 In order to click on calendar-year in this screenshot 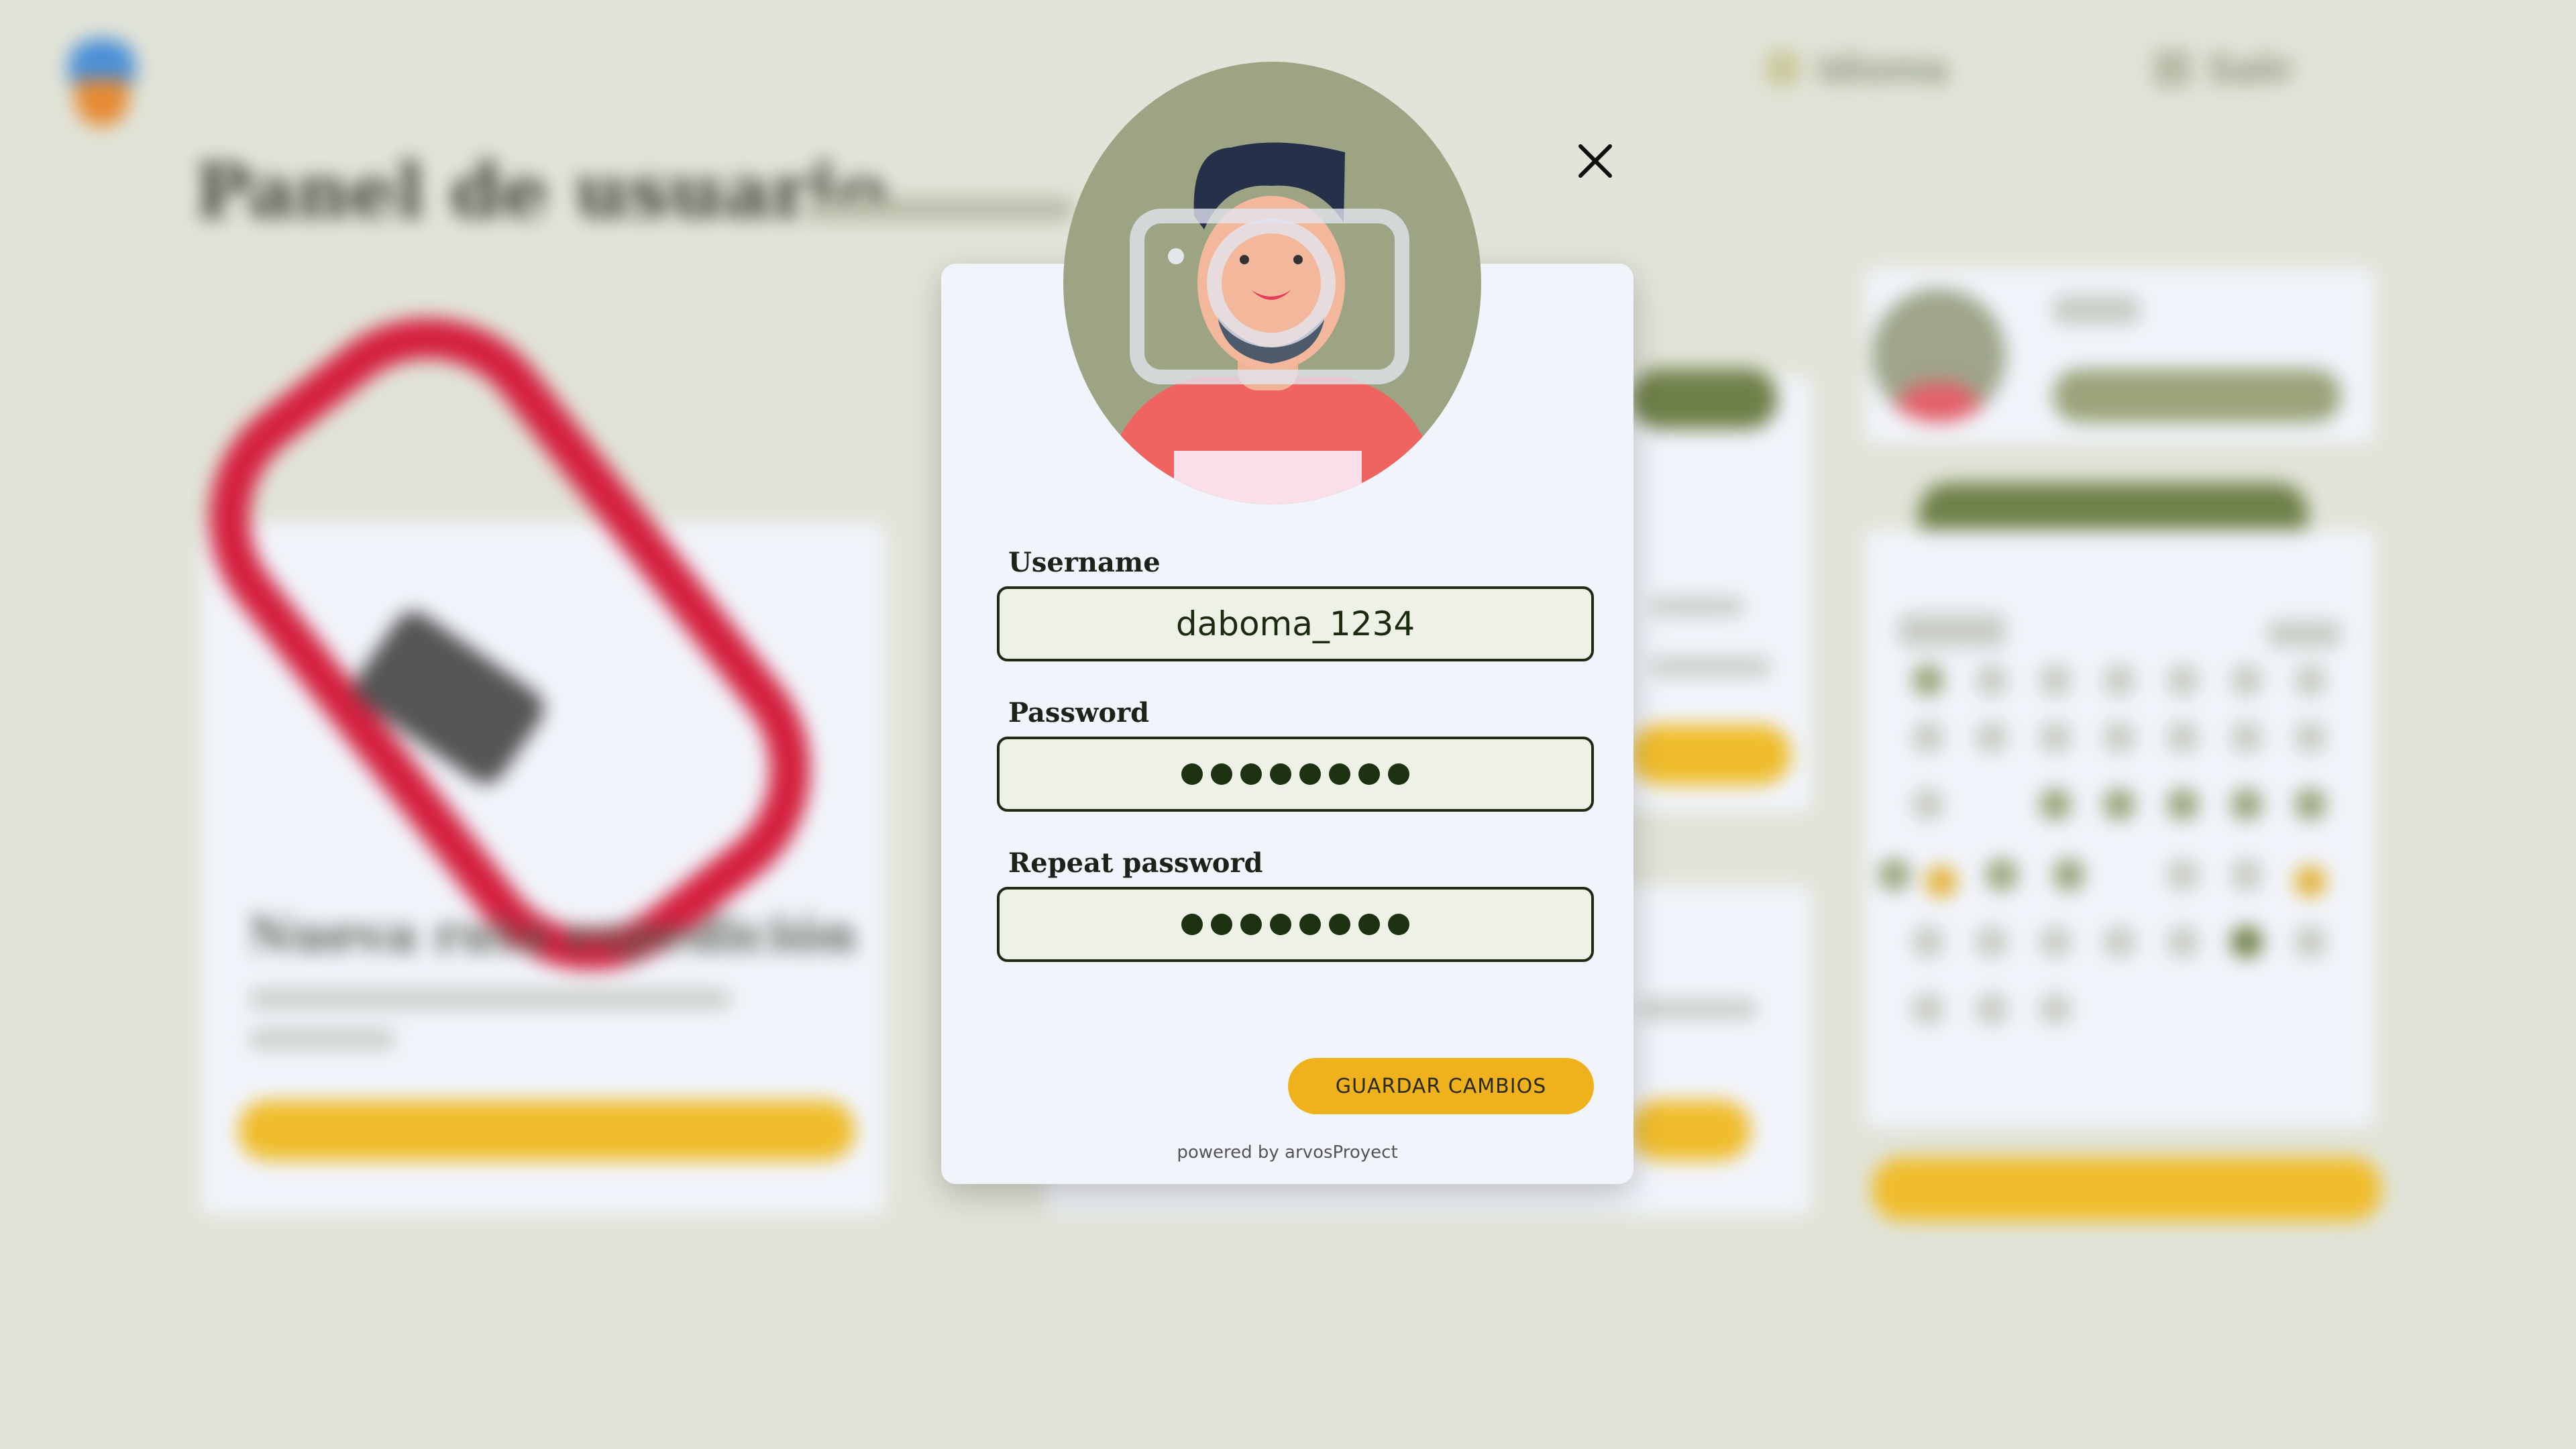, I will do `click(2304, 634)`.